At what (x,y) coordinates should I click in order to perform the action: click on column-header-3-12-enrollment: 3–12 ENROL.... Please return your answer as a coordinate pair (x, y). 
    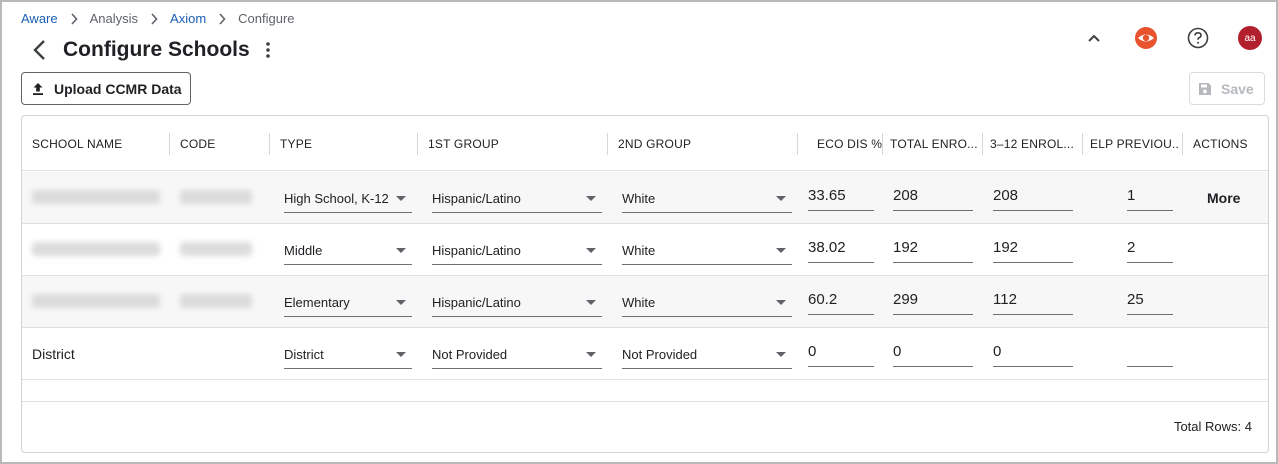
    Looking at the image, I should click on (1035, 143).